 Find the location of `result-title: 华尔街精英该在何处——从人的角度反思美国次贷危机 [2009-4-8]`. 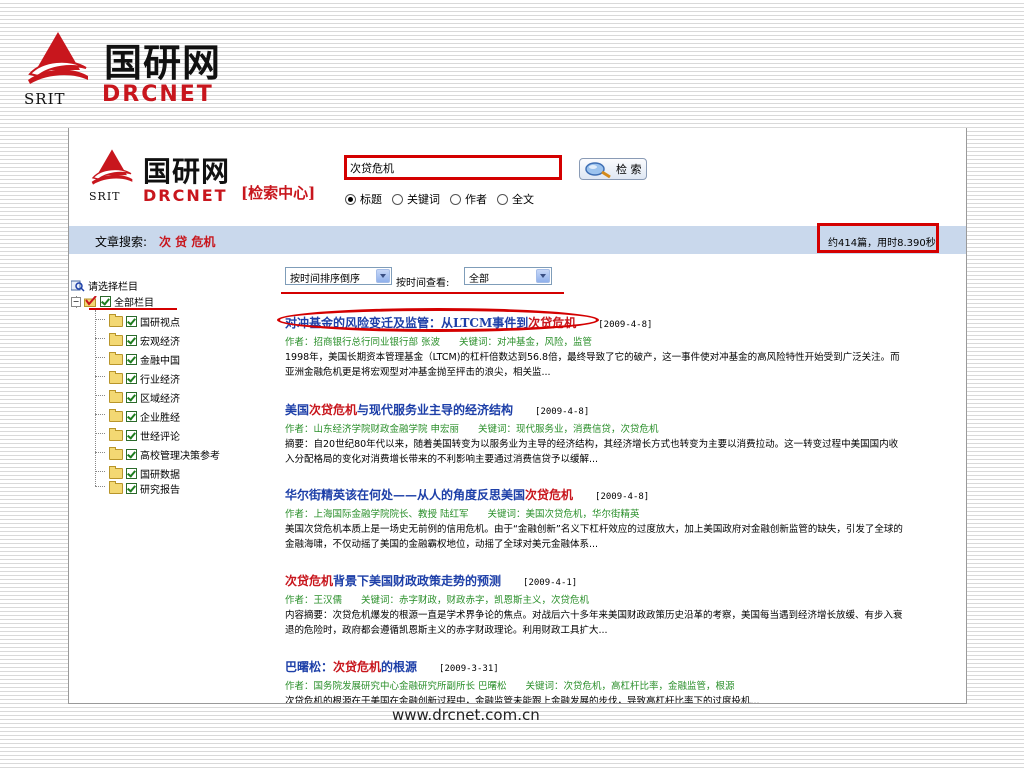

result-title: 华尔街精英该在何处——从人的角度反思美国次贷危机 [2009-4-8] is located at coordinates (595, 494).